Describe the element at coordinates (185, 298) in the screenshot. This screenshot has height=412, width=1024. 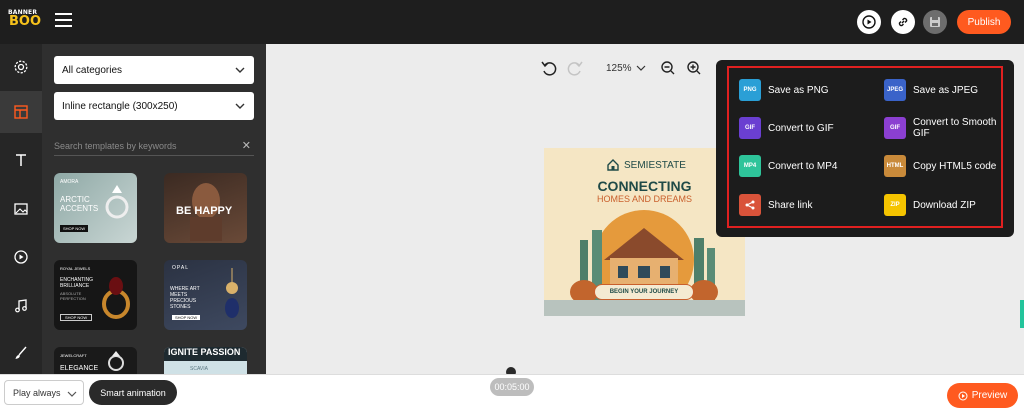
I see `template-title: WHERE ART MEETS PRECIOUS STONES` at that location.